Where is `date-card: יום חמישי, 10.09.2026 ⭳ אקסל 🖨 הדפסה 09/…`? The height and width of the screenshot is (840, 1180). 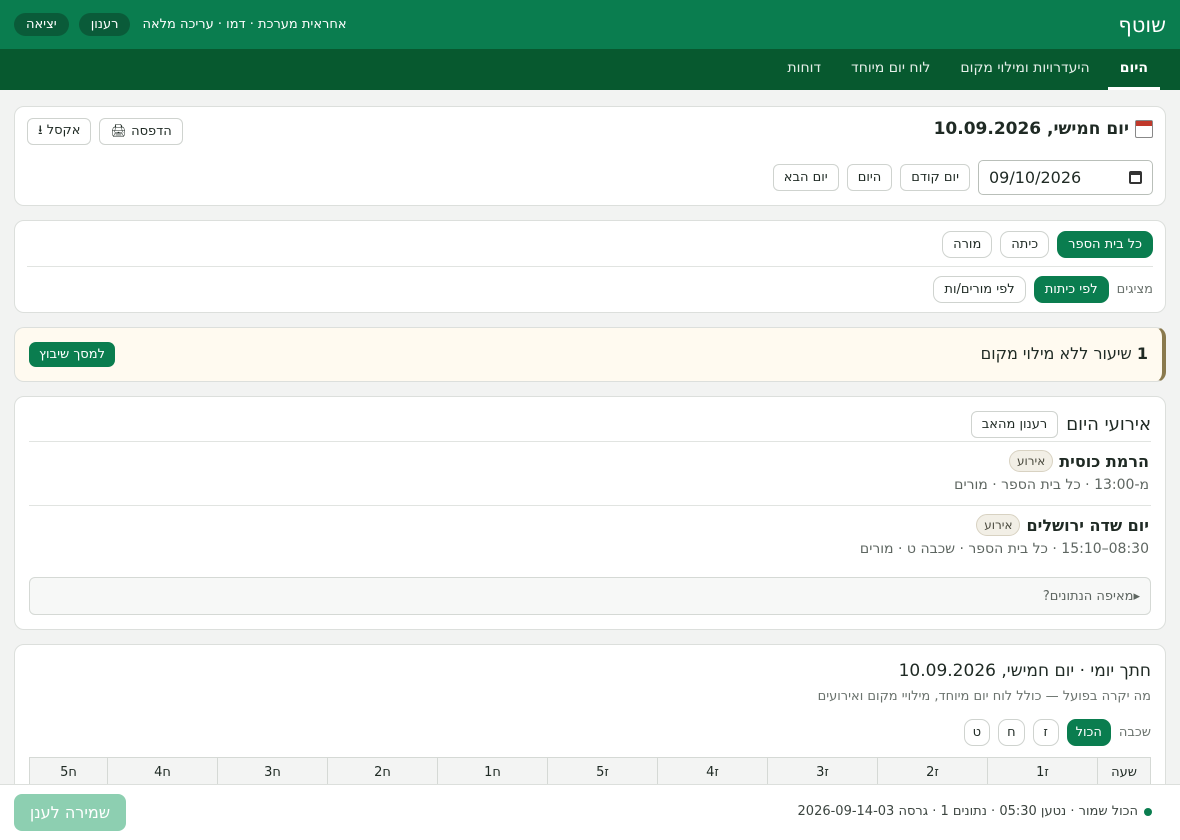
date-card: יום חמישי, 10.09.2026 ⭳ אקסל 🖨 הדפסה 09/… is located at coordinates (590, 156).